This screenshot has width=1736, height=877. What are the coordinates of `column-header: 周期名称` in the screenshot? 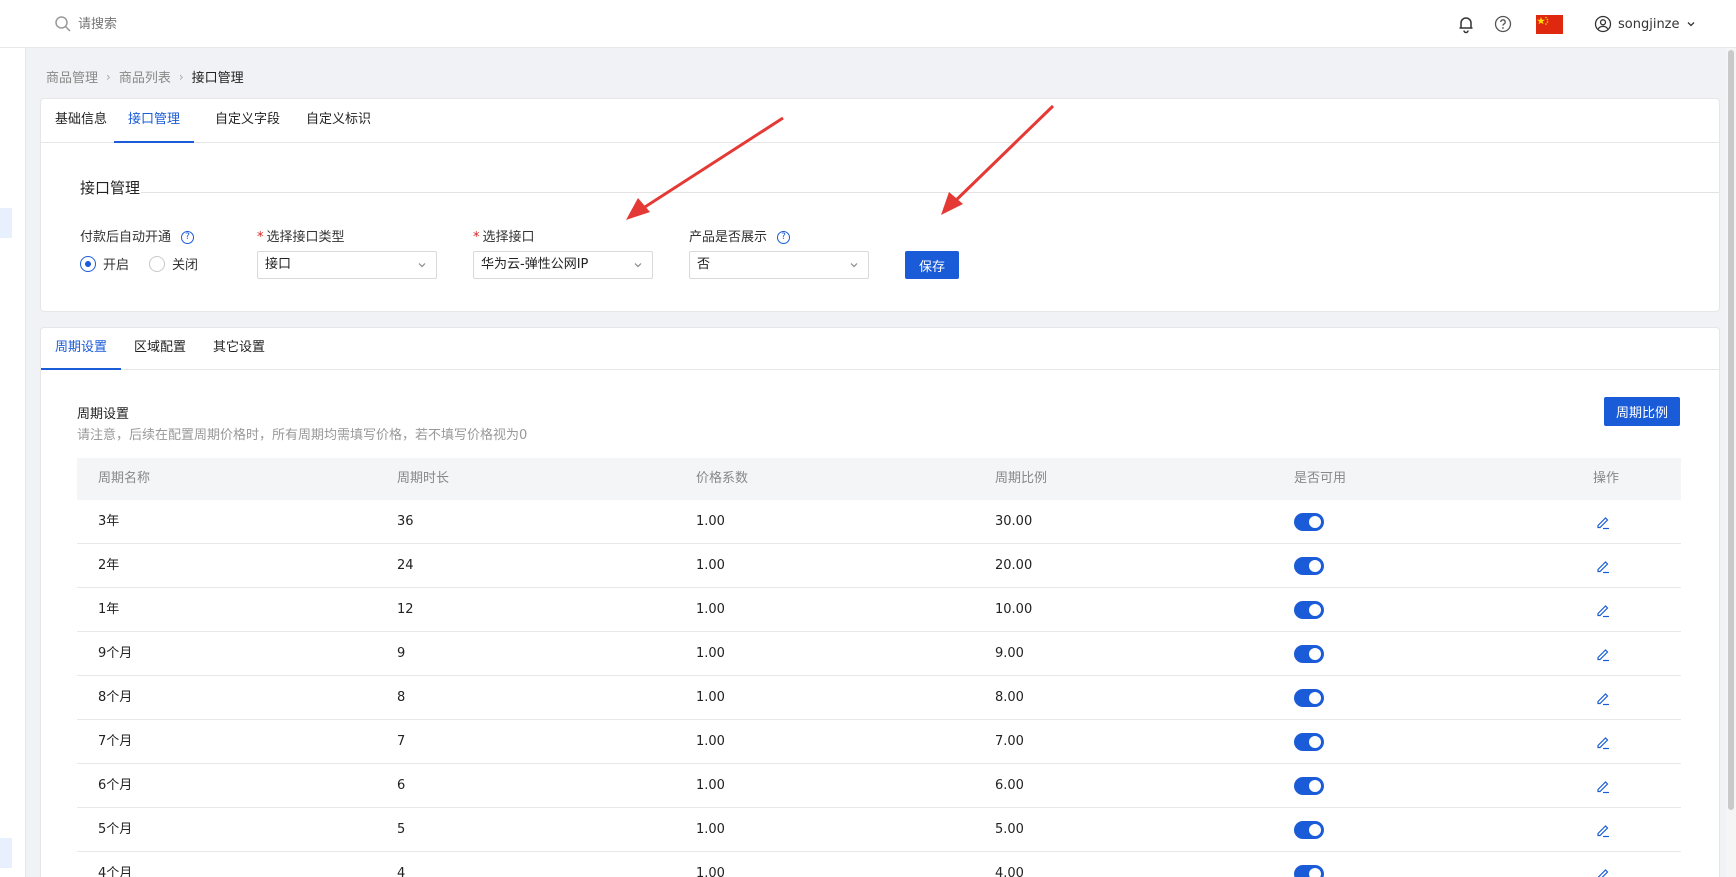 It's located at (124, 478).